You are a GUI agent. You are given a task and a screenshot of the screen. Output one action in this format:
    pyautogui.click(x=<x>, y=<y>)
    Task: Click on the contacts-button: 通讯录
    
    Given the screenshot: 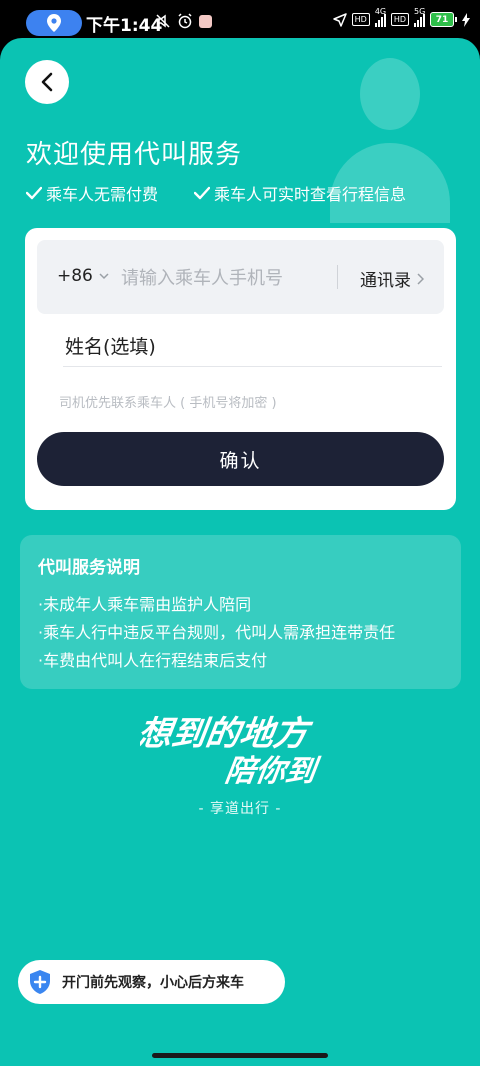 What is the action you would take?
    pyautogui.click(x=392, y=278)
    